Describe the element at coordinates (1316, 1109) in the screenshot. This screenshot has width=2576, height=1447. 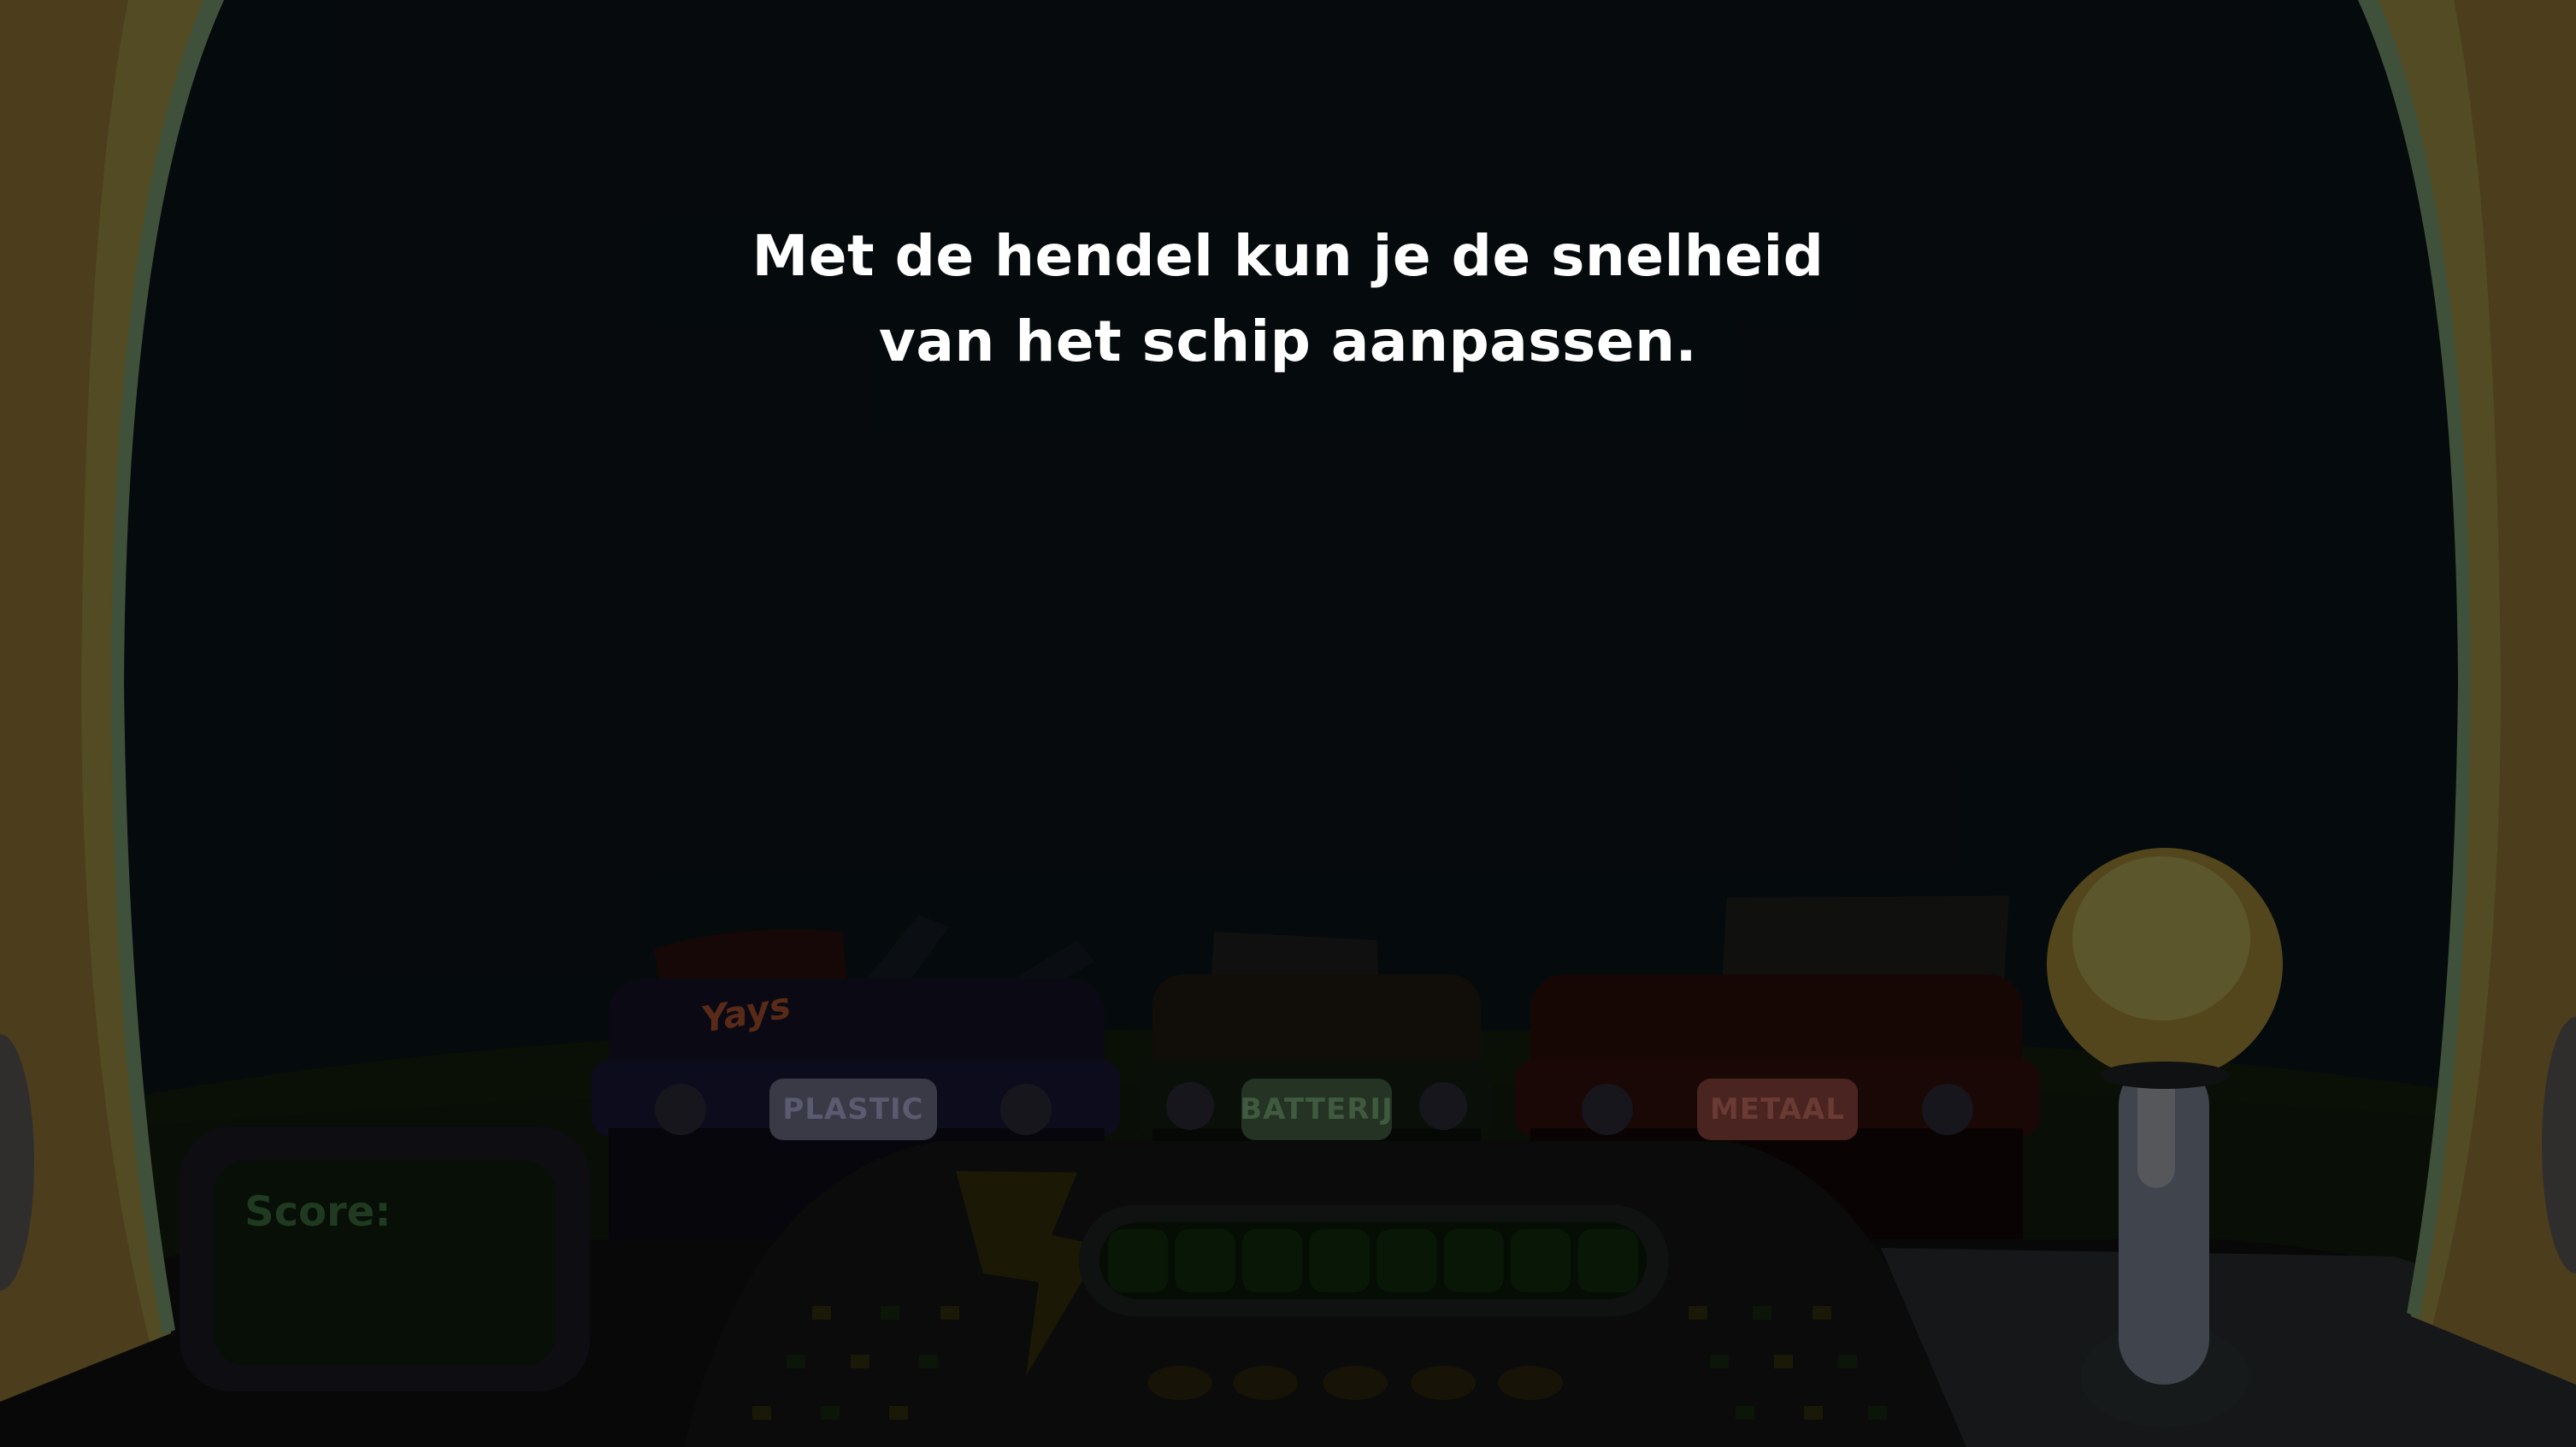
I see `bin-label-batterij: BATTERIJ` at that location.